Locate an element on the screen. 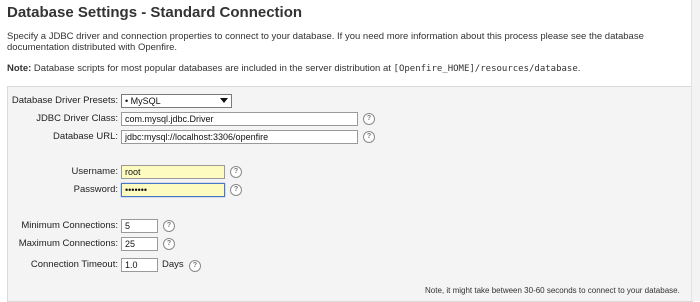  db-url-label: Database URL: is located at coordinates (85, 136).